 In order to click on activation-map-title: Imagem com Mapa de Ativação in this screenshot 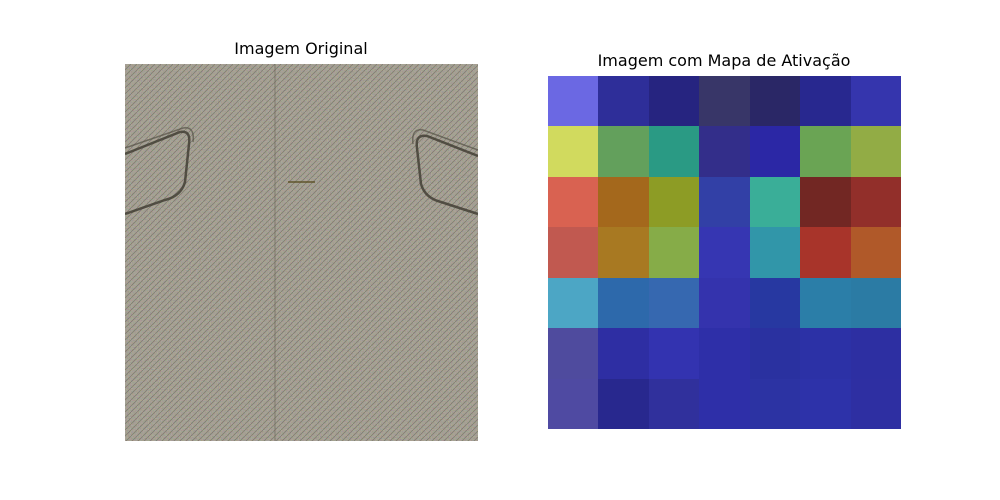, I will do `click(724, 60)`.